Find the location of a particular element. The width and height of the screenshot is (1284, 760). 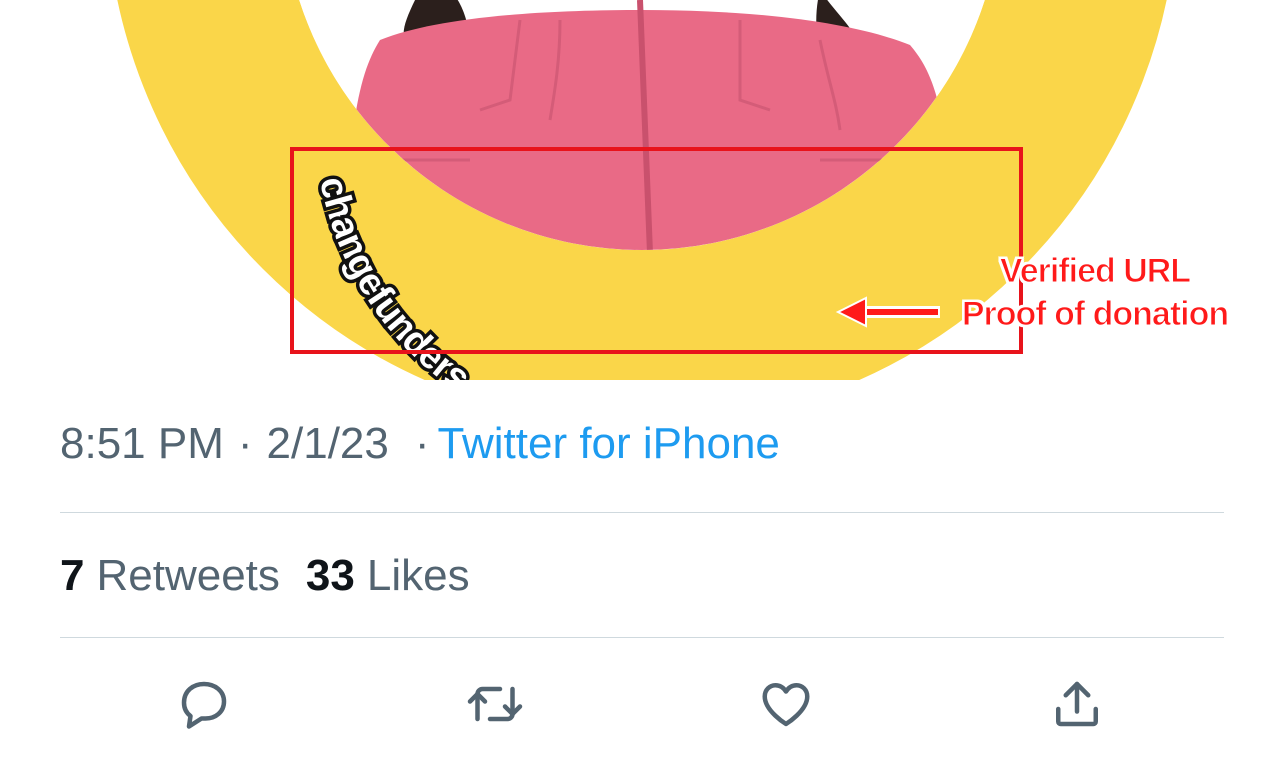

retweets-stat: 7 Retweets is located at coordinates (170, 576).